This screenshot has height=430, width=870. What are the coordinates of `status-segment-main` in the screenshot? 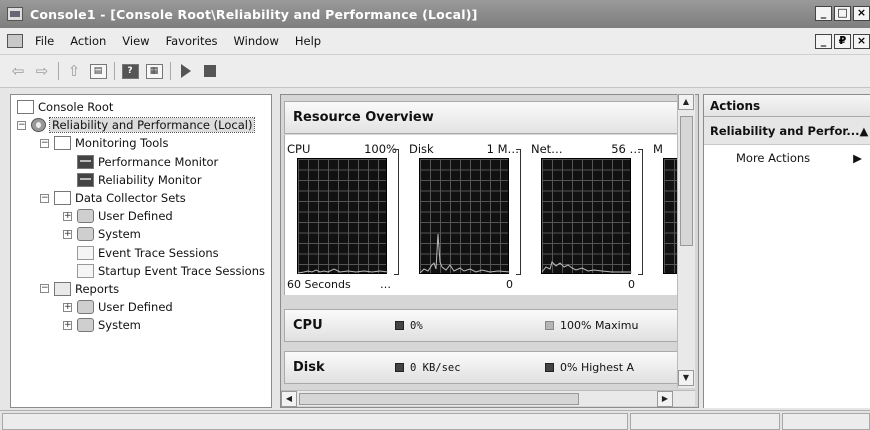 It's located at (315, 421).